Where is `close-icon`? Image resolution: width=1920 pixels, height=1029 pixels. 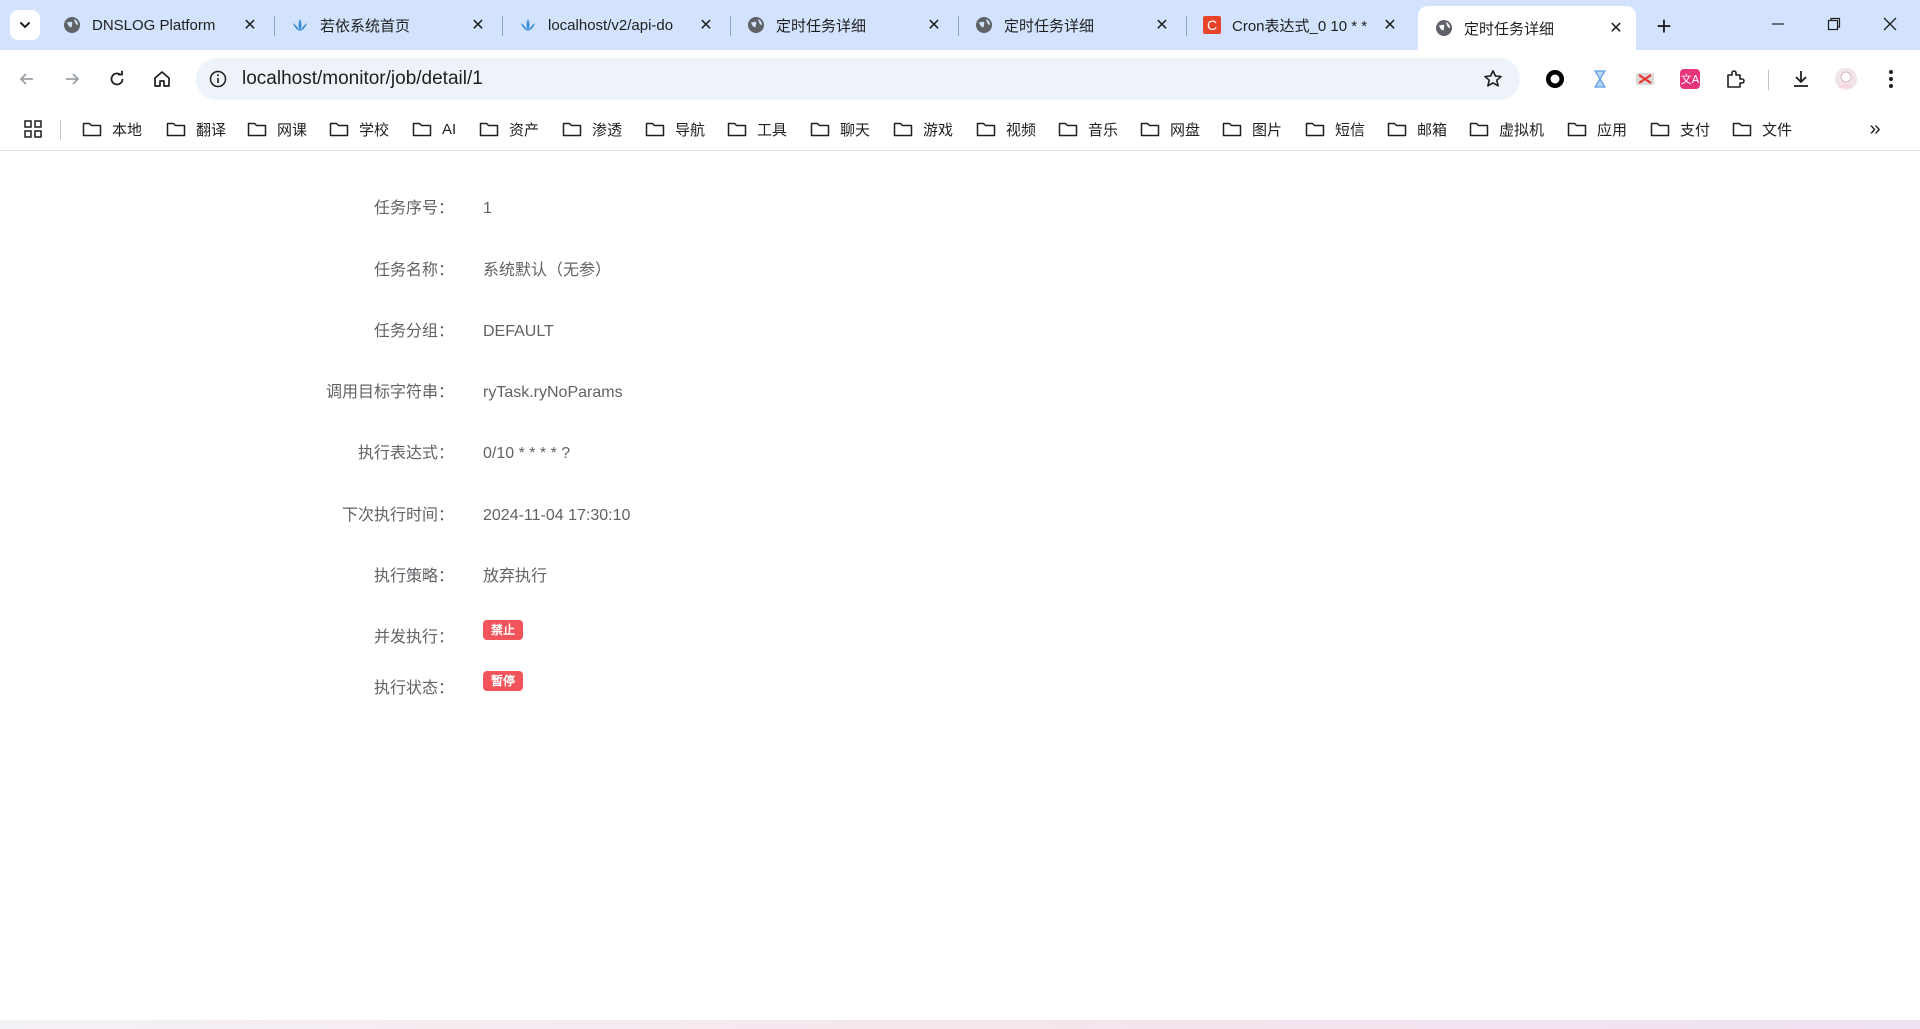 close-icon is located at coordinates (1890, 24).